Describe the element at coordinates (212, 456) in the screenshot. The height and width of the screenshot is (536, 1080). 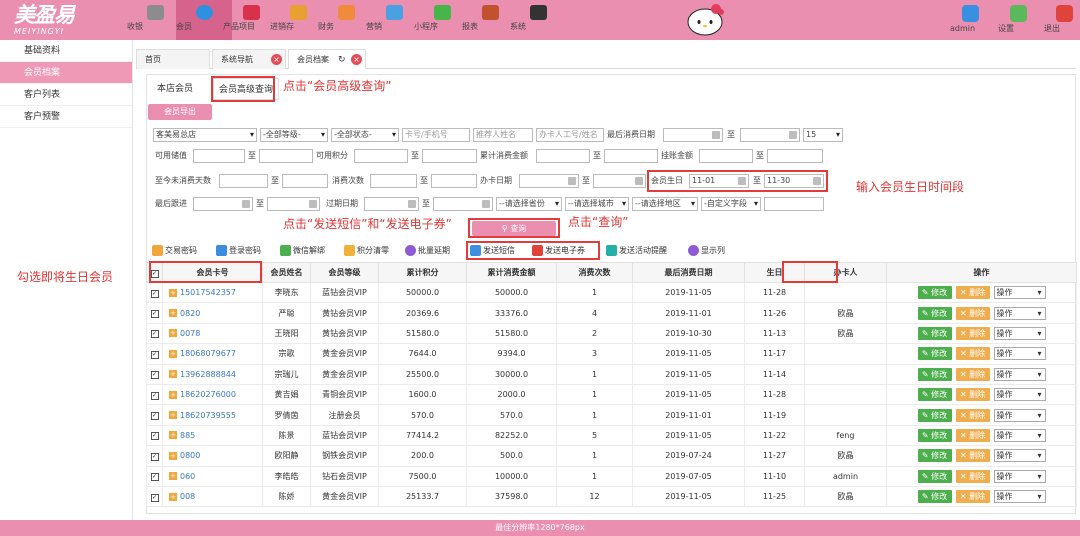
I see `card-no-link: +0800` at that location.